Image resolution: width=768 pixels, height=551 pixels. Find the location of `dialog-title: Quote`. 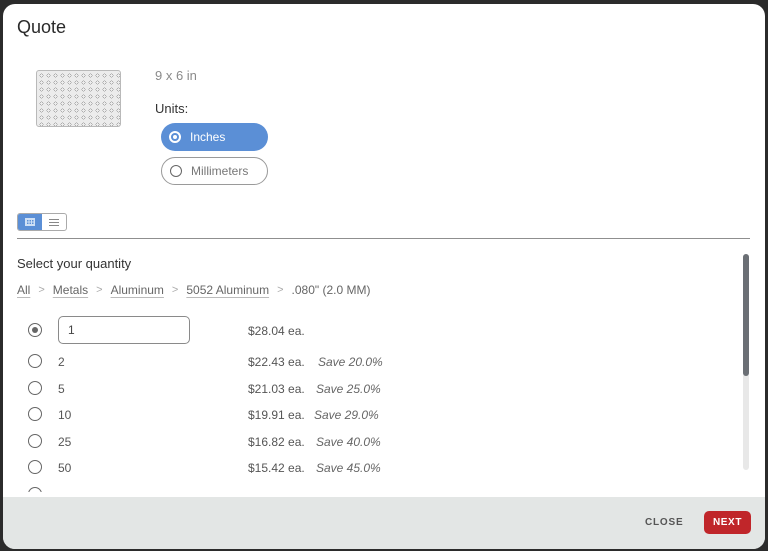

dialog-title: Quote is located at coordinates (42, 27).